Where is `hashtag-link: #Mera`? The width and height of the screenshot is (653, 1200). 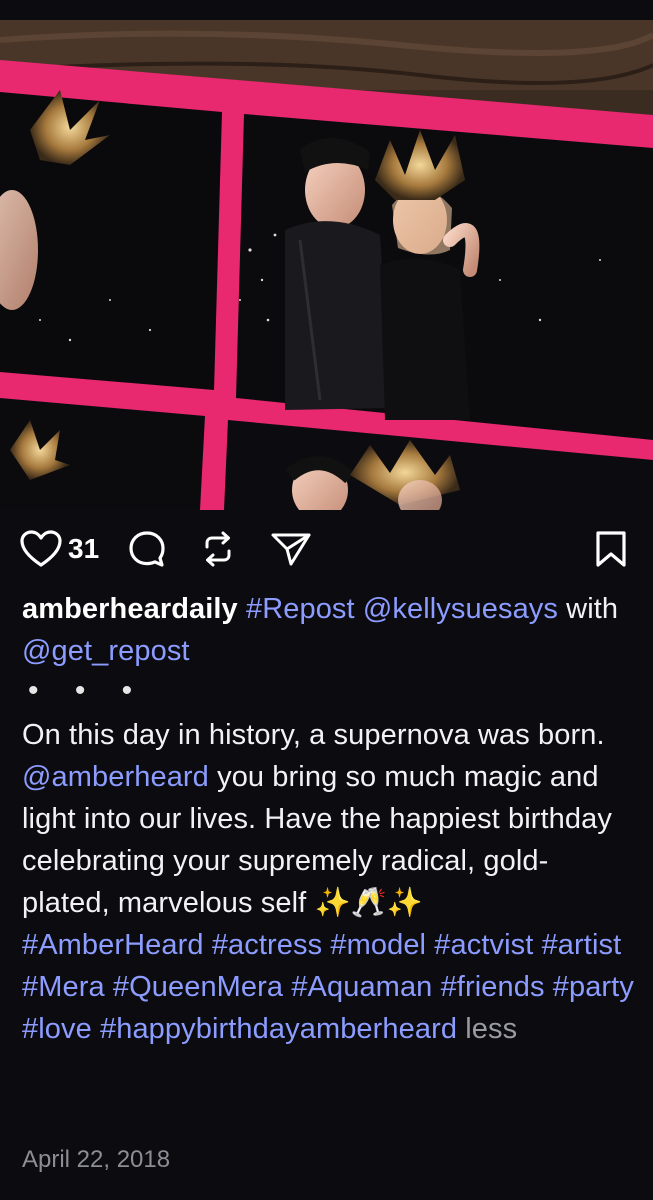 hashtag-link: #Mera is located at coordinates (63, 987).